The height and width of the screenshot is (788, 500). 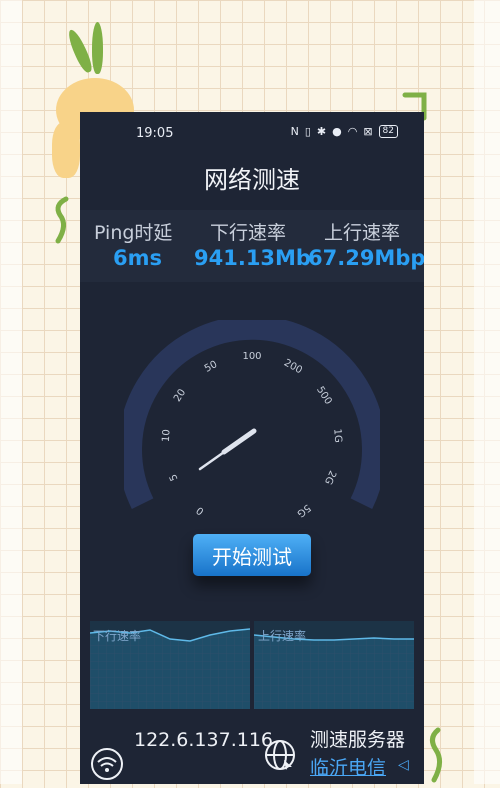 I want to click on chevron-left-icon: ◁, so click(x=403, y=765).